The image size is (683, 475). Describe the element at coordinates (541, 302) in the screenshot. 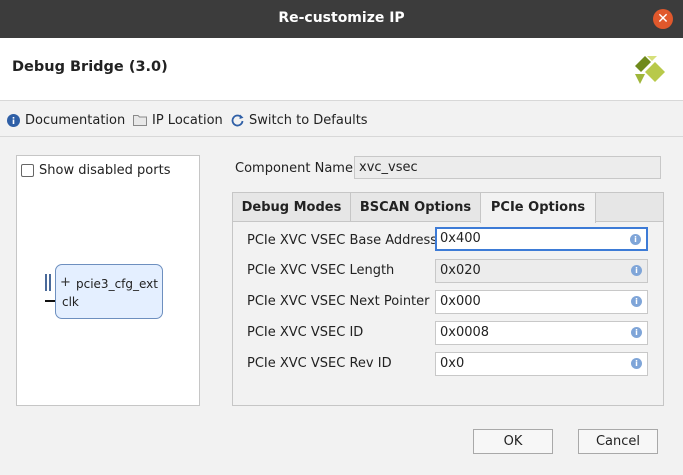

I see `param-field-next-pointer: 0x000 i` at that location.